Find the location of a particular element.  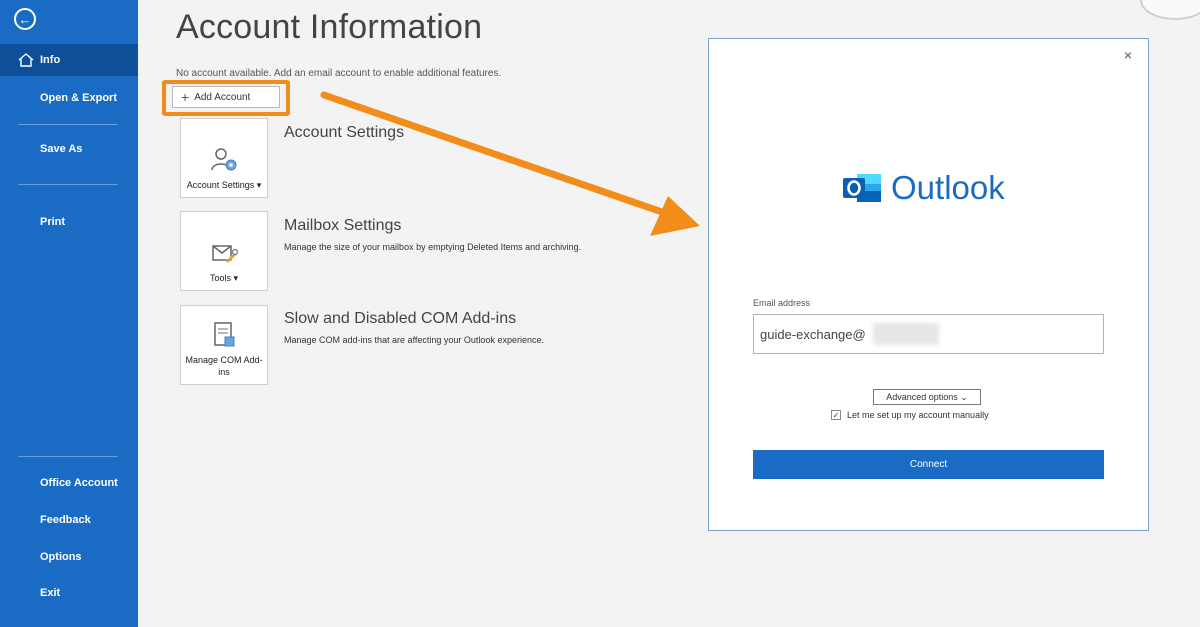

account-settings-title: Account Settings is located at coordinates (344, 132).